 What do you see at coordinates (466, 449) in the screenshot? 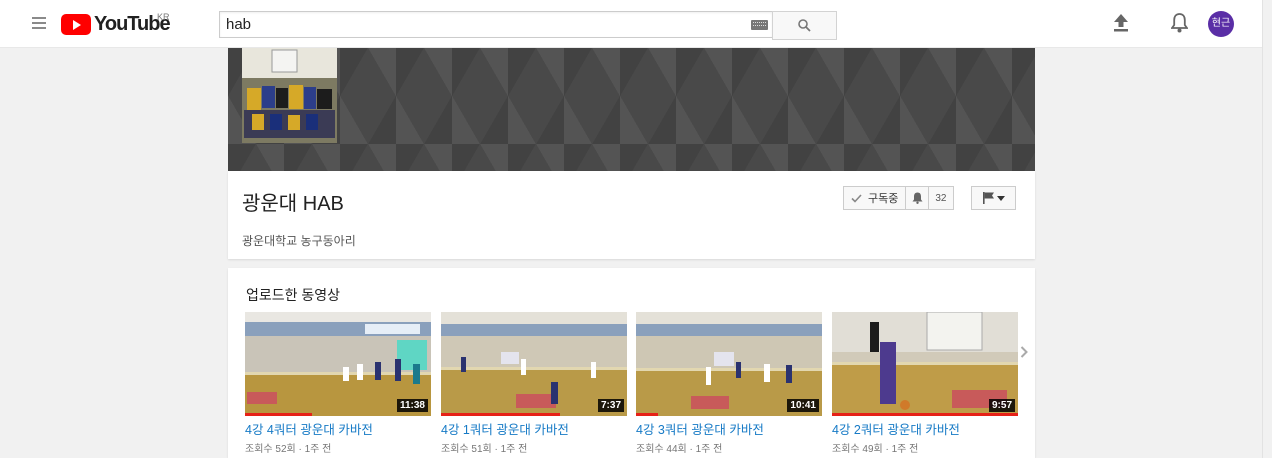
I see `view-count: 조회수 51회` at bounding box center [466, 449].